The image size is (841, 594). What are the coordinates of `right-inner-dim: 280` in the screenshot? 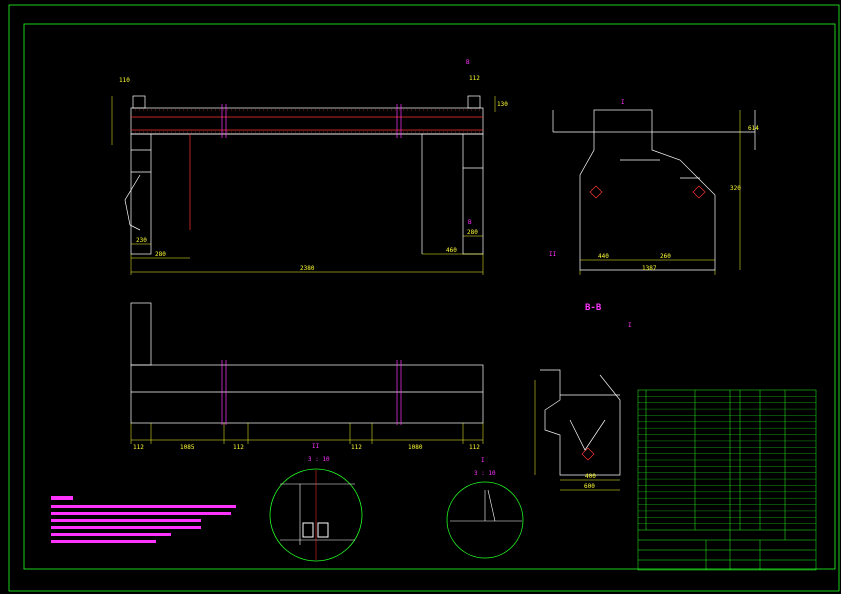 It's located at (472, 232).